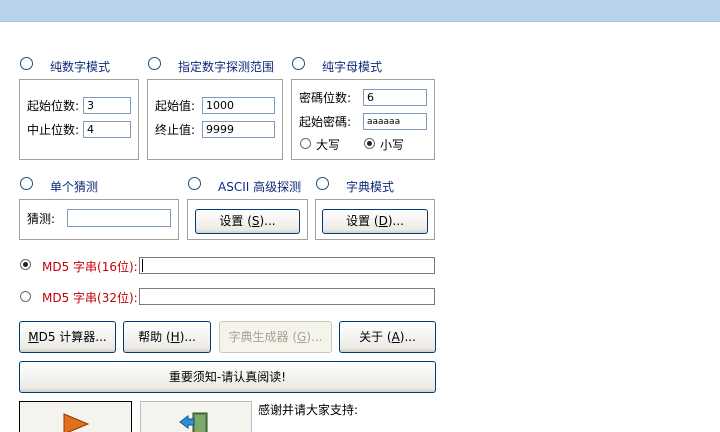  I want to click on single-guess-label: 猜测:, so click(41, 219).